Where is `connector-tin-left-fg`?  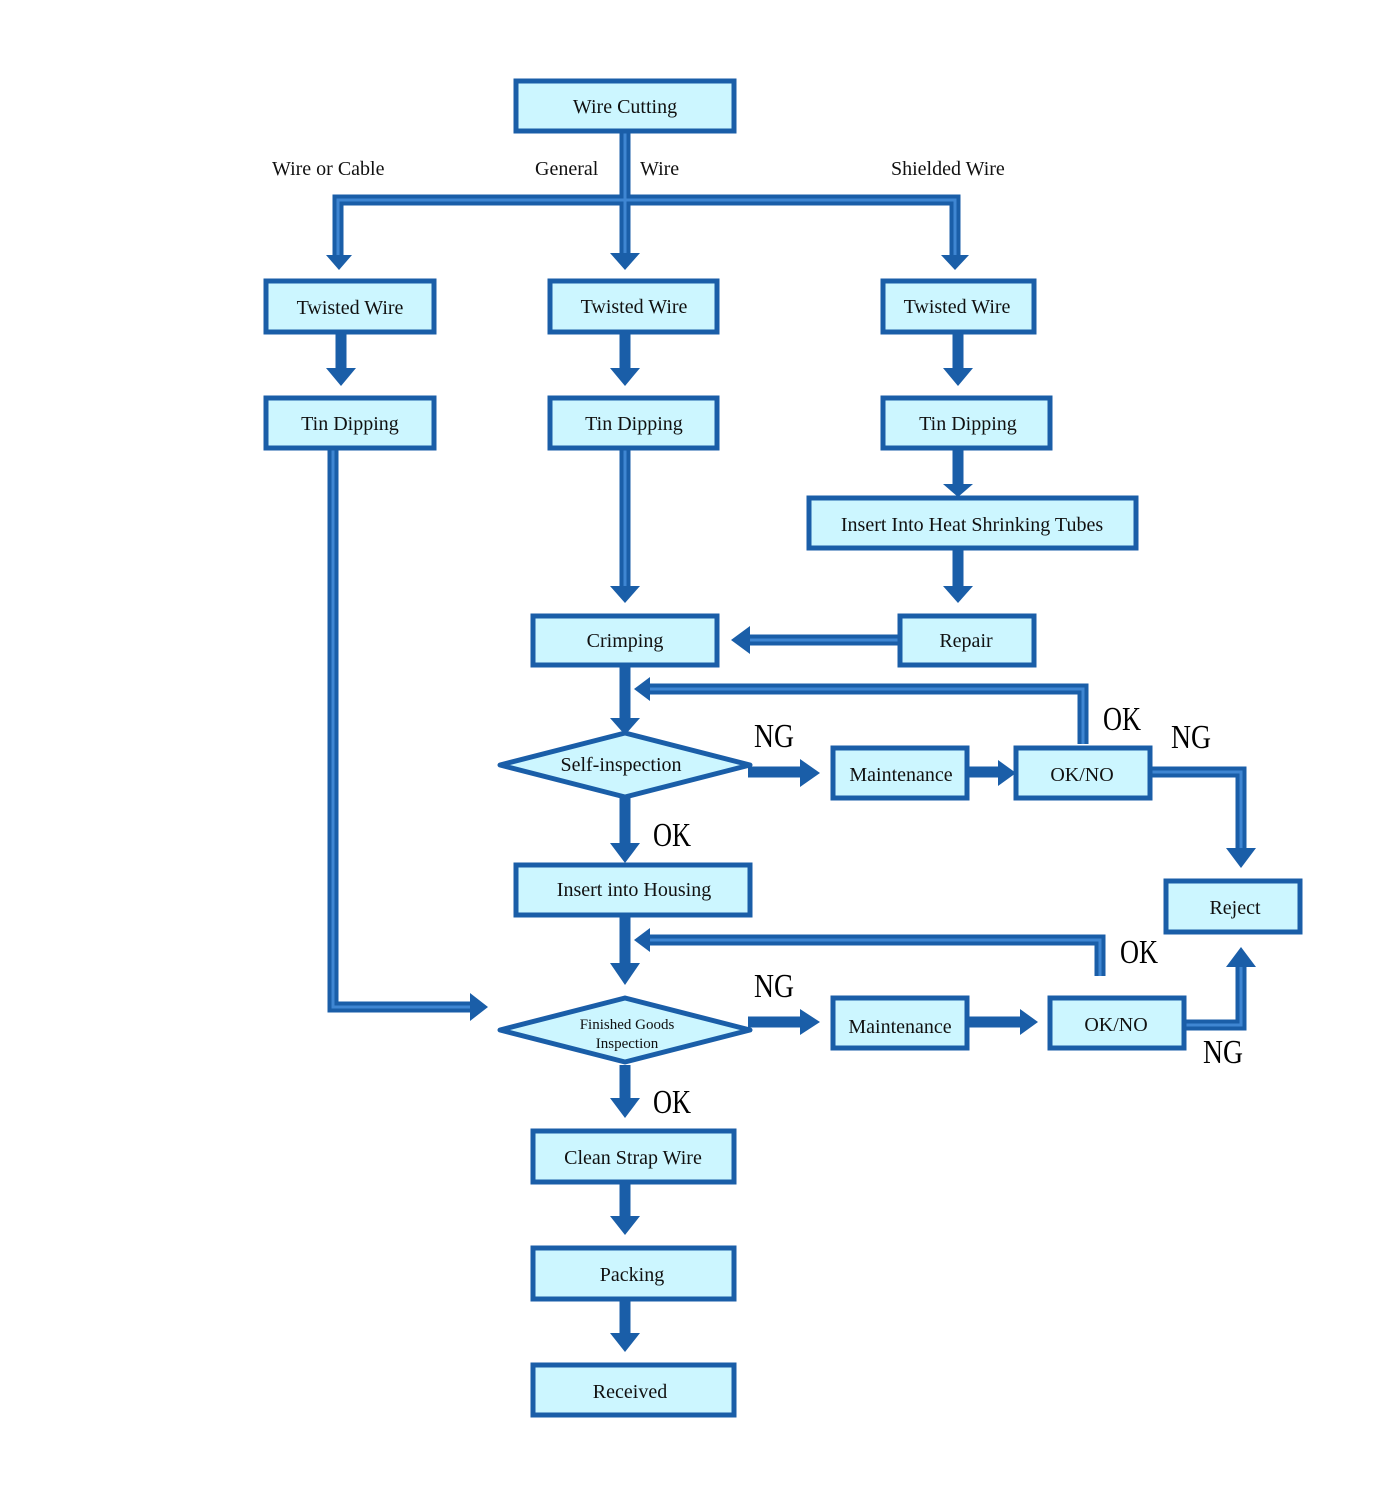
connector-tin-left-fg is located at coordinates (398, 731).